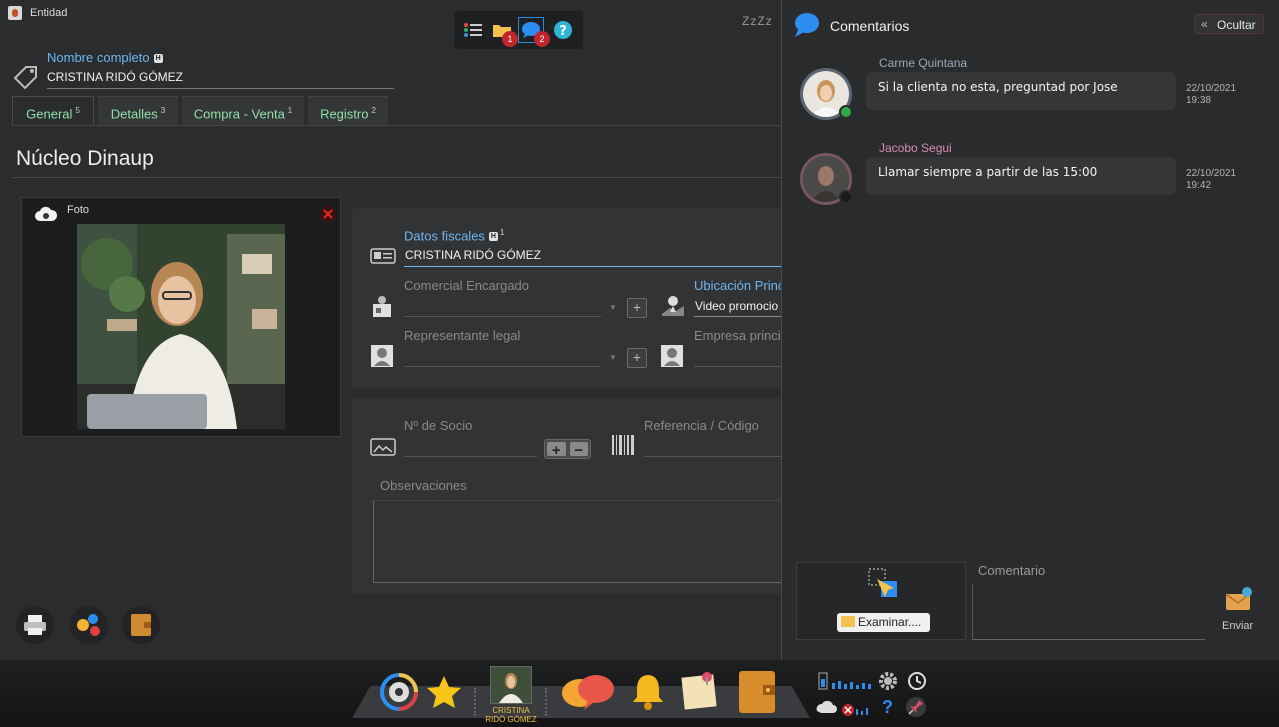 The height and width of the screenshot is (727, 1279). Describe the element at coordinates (85, 158) in the screenshot. I see `section-title: Núcleo Dinaup` at that location.